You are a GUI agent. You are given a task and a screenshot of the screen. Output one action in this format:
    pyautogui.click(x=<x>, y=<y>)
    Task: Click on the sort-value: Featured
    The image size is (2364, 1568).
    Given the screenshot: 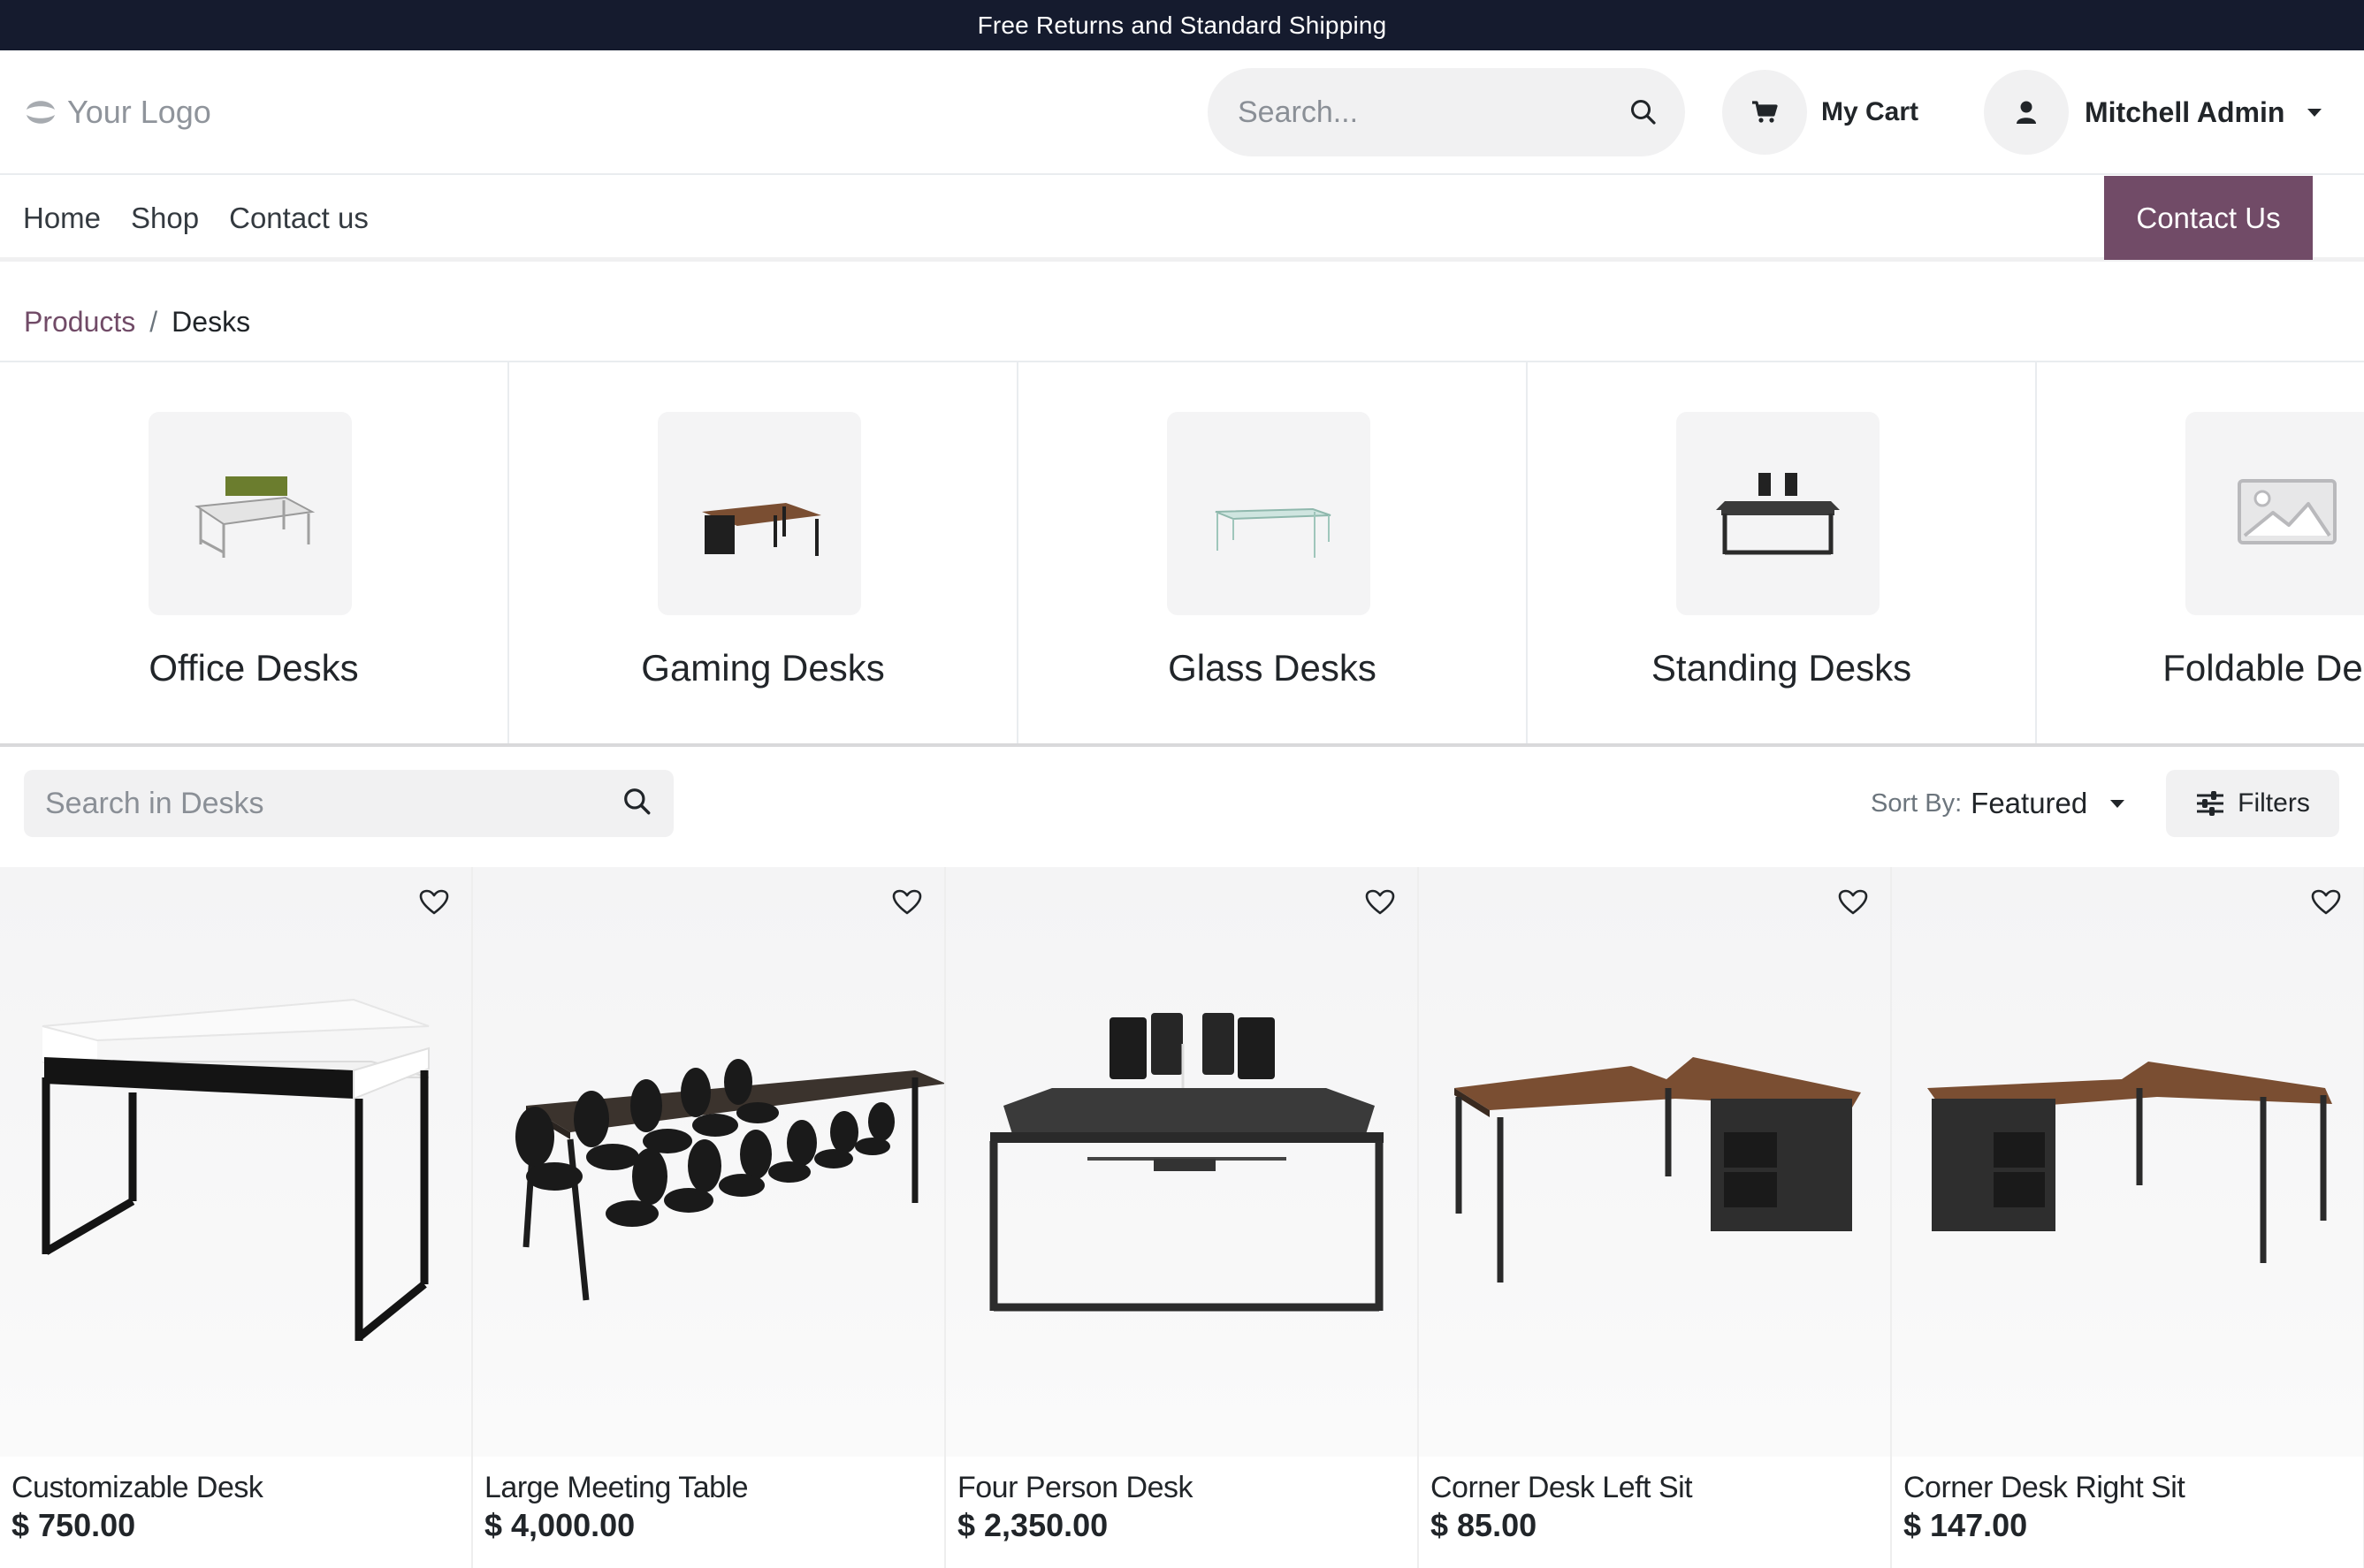 What is the action you would take?
    pyautogui.click(x=2029, y=803)
    